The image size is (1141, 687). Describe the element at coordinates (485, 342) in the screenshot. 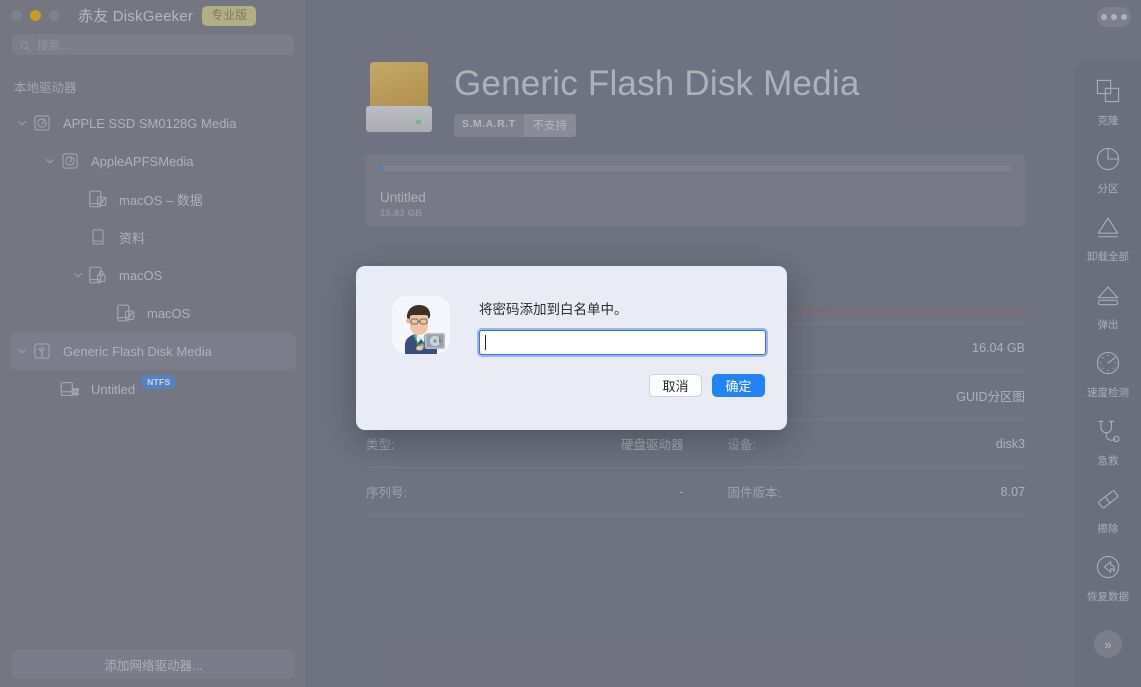

I see `text-caret` at that location.